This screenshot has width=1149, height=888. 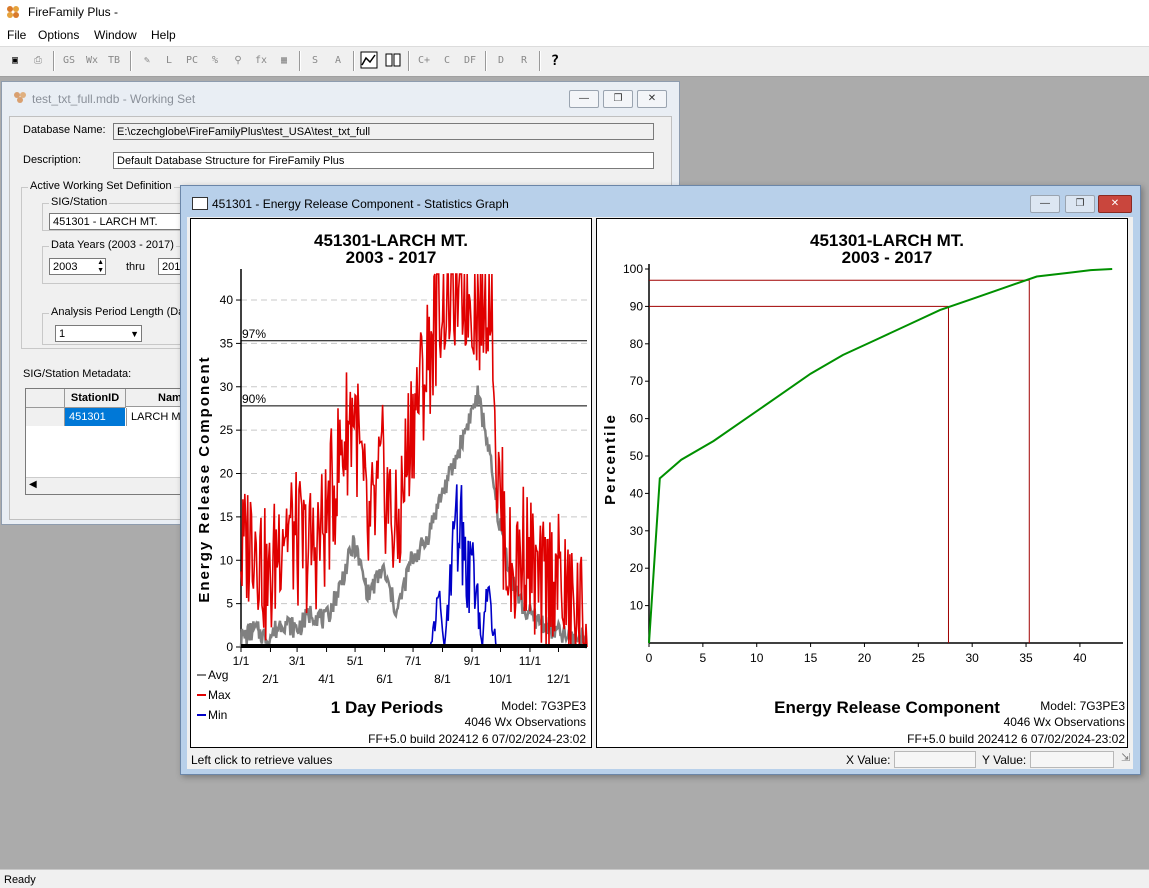 What do you see at coordinates (227, 387) in the screenshot?
I see `y-tick-label: 30` at bounding box center [227, 387].